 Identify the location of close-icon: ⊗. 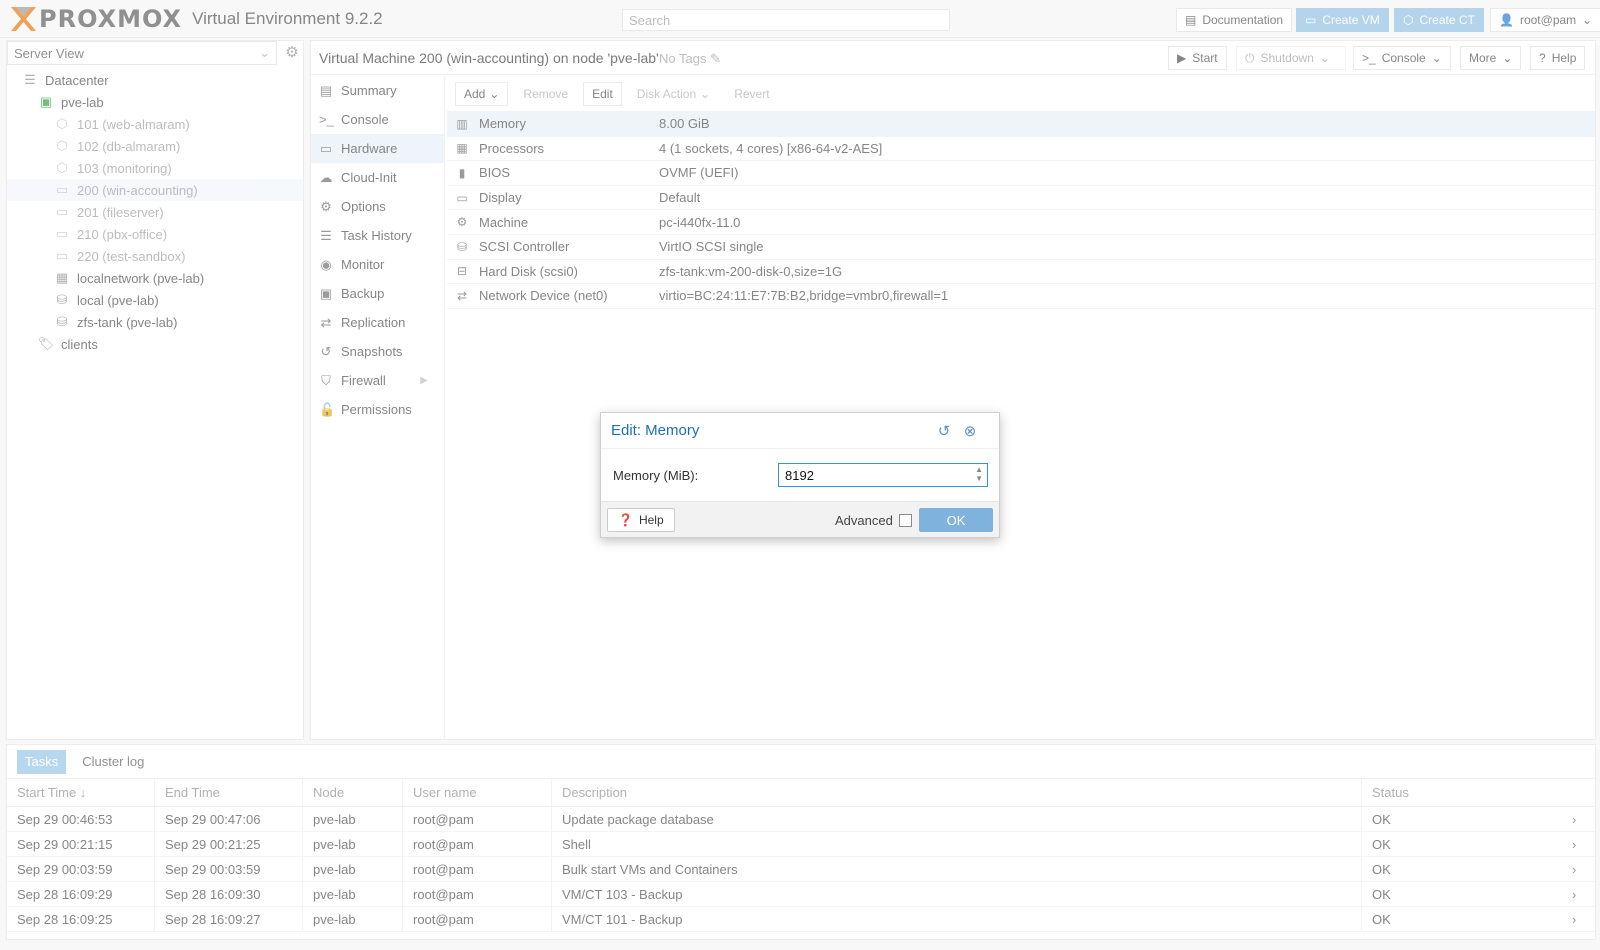
(970, 431).